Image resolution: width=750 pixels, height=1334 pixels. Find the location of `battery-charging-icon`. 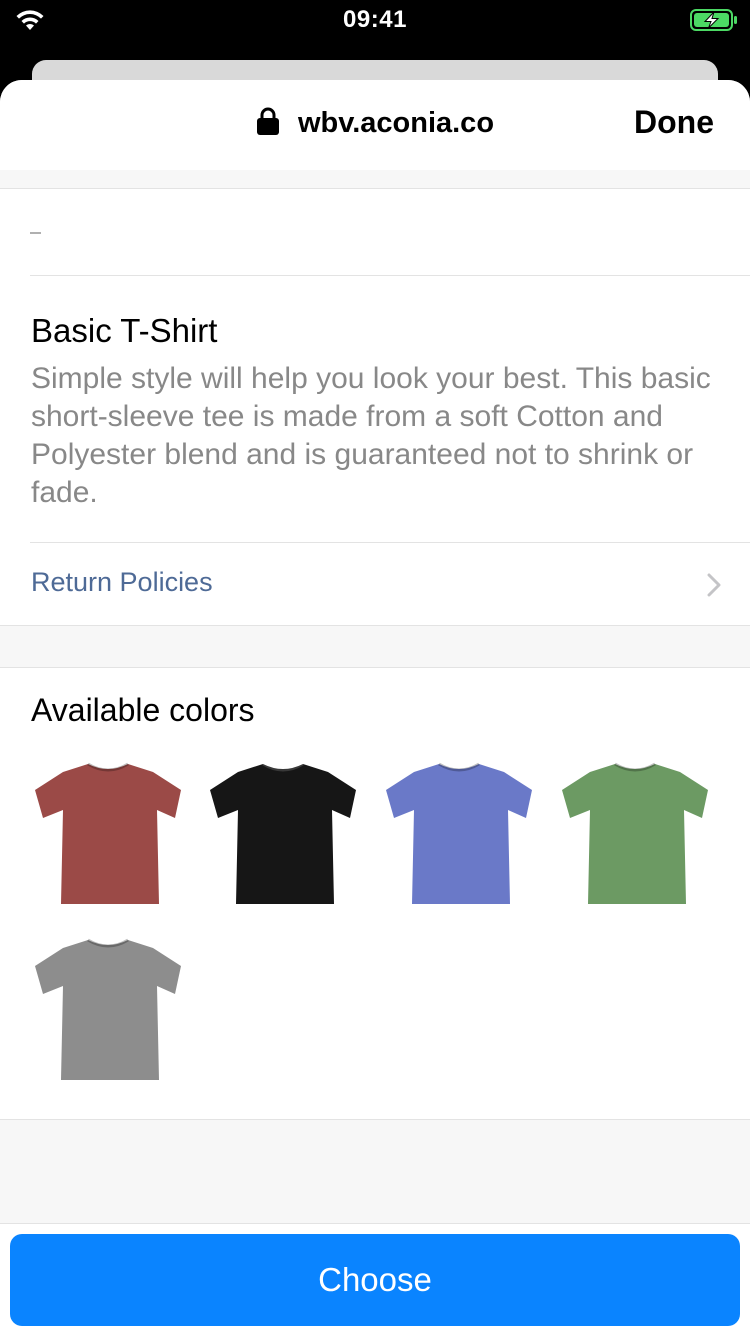

battery-charging-icon is located at coordinates (713, 20).